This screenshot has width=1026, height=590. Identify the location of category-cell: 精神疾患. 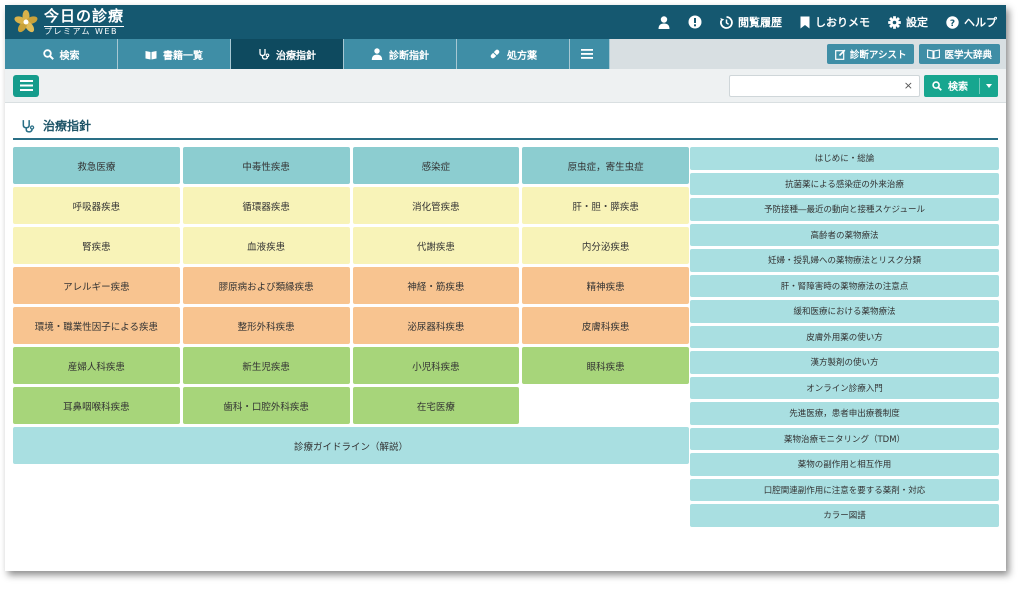
(605, 285).